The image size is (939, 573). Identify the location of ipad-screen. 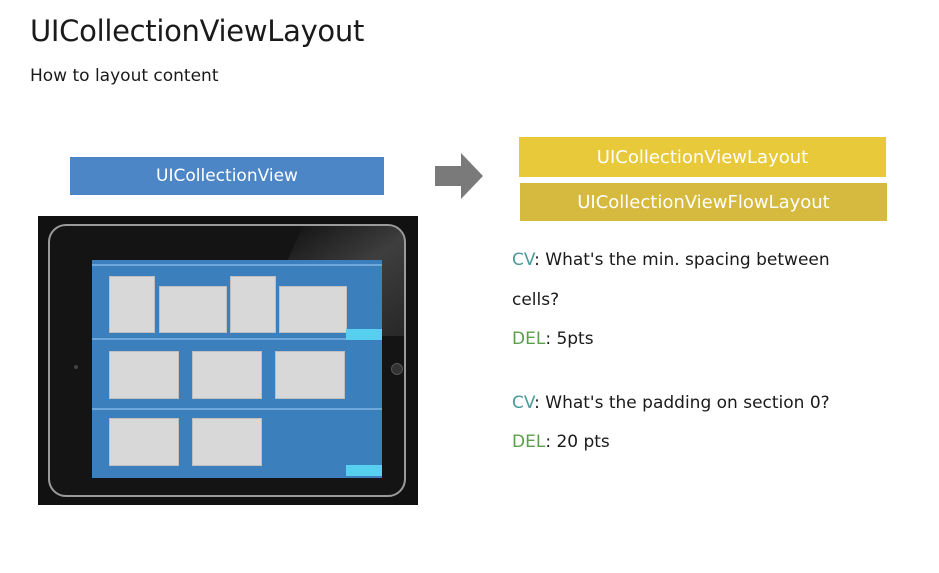
(237, 369).